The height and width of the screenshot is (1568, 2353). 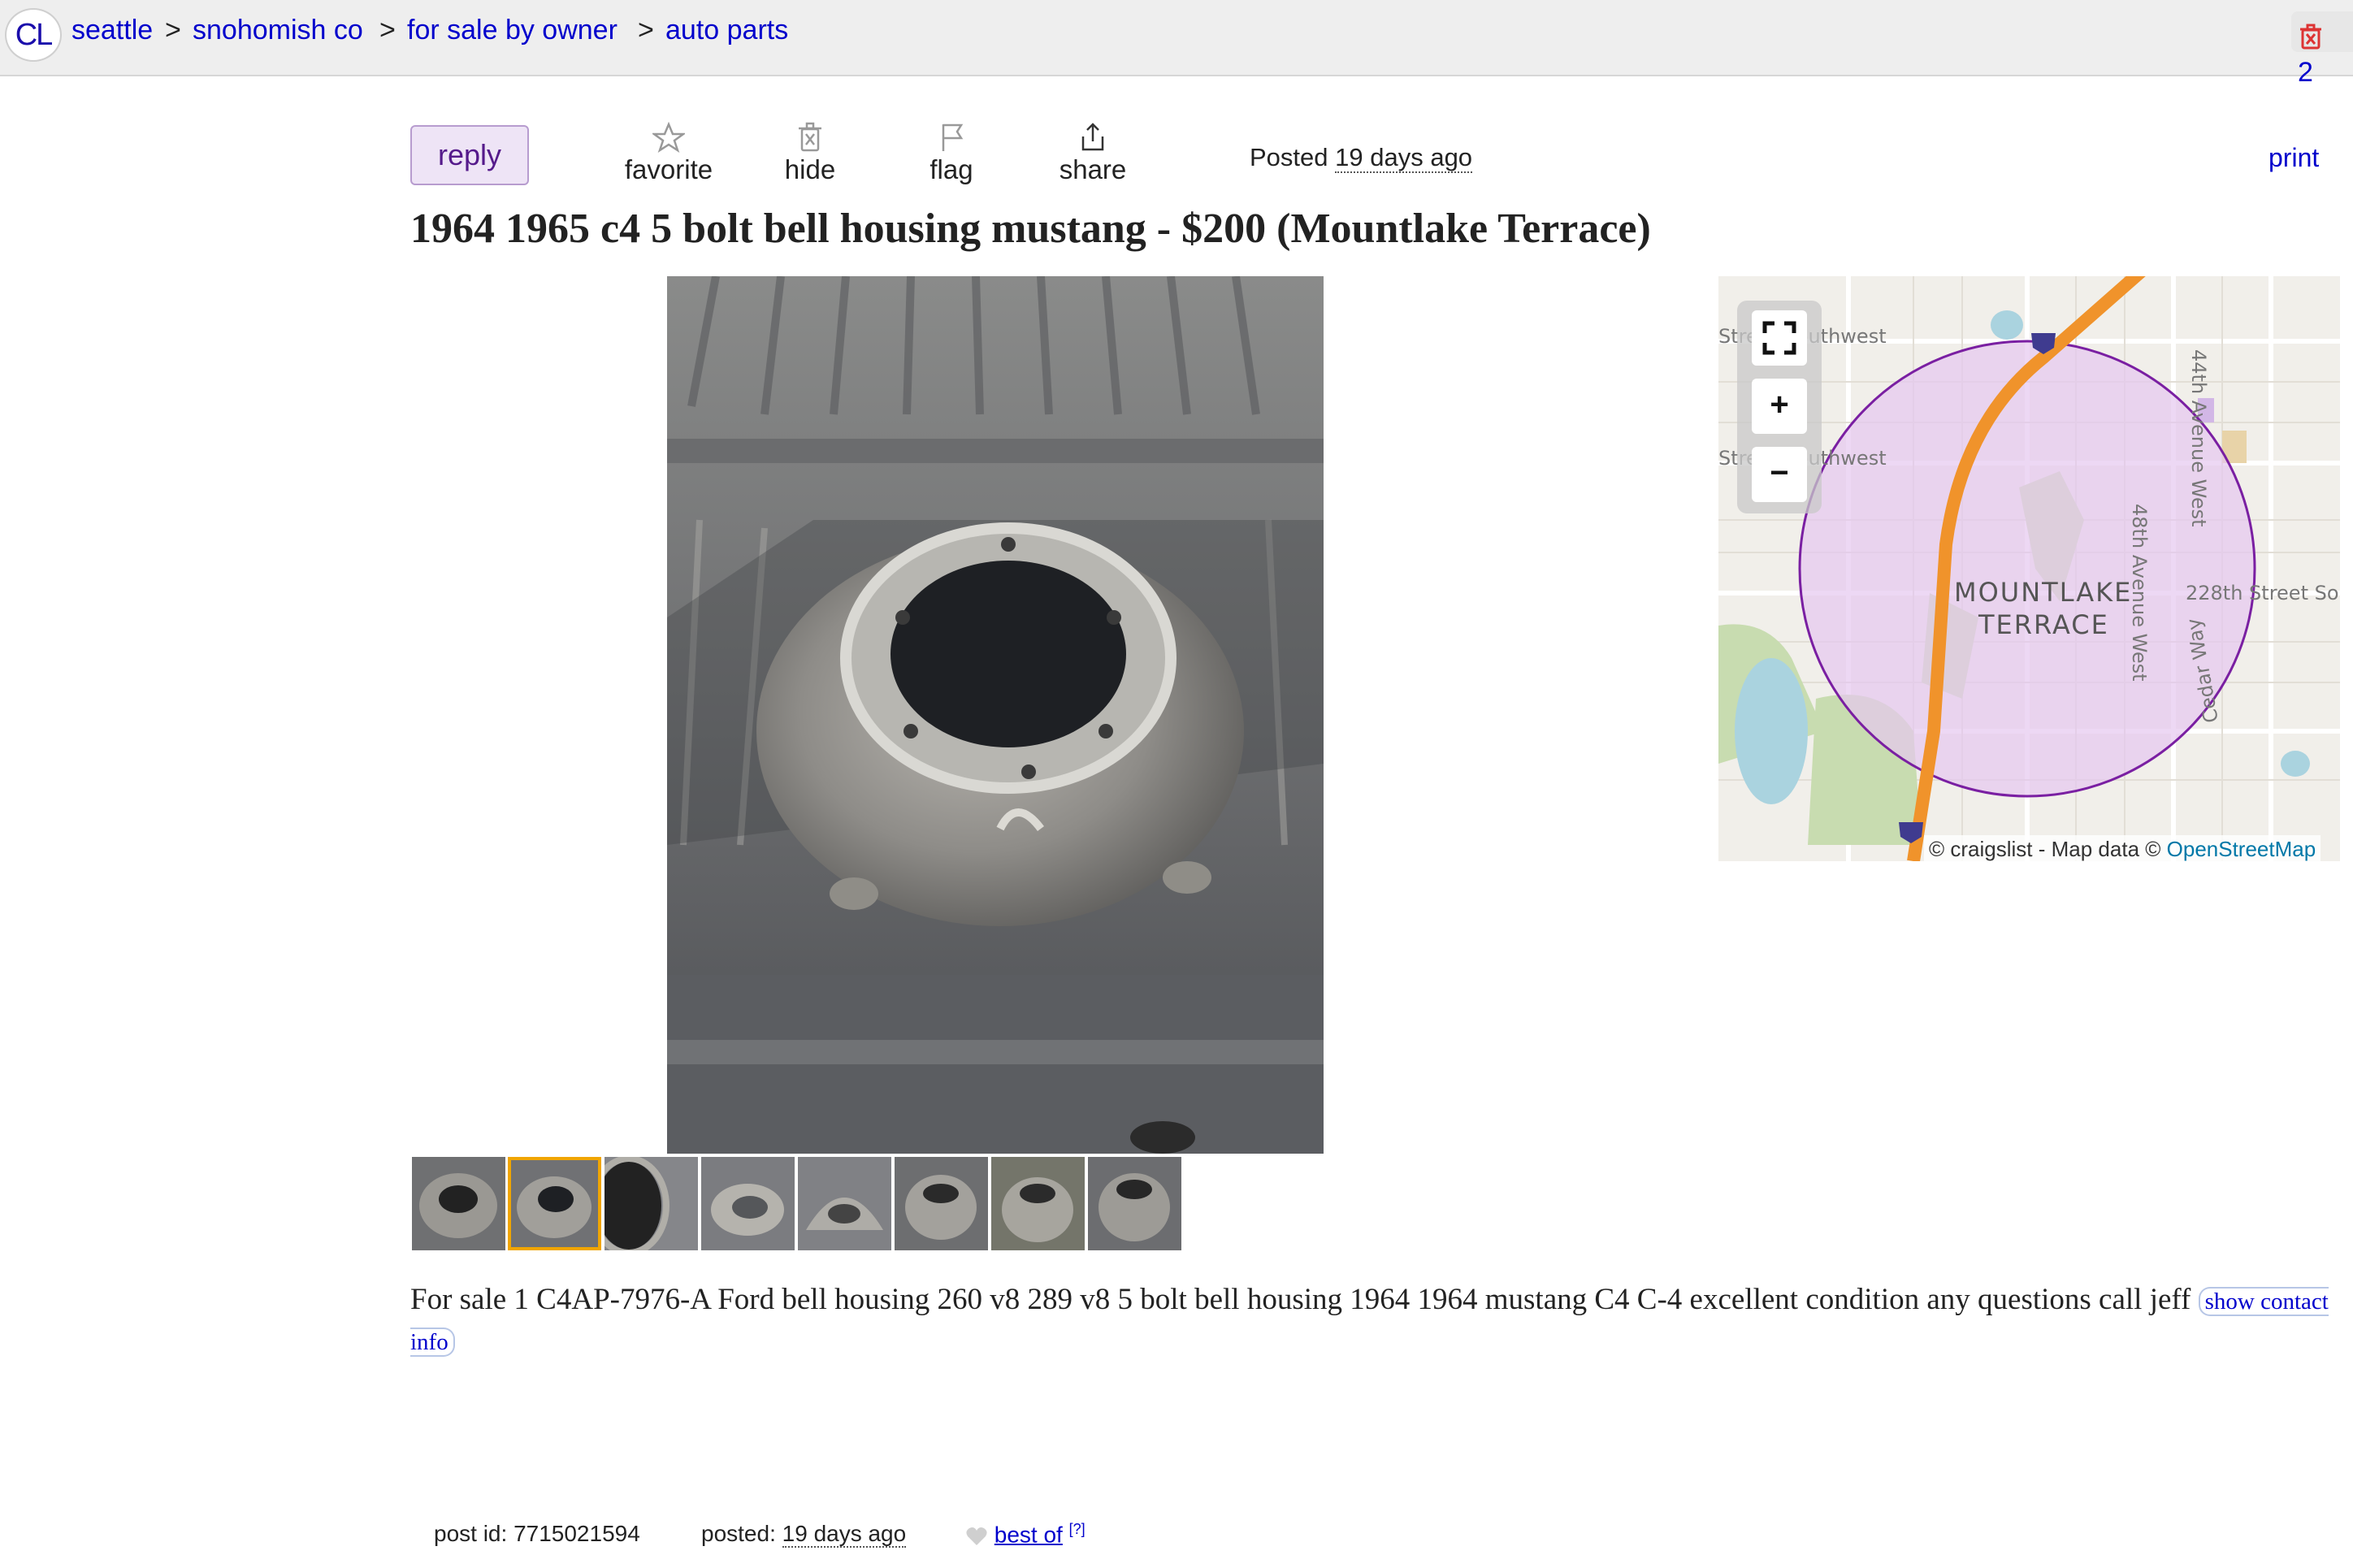 I want to click on posted-label: posted:, so click(x=739, y=1533).